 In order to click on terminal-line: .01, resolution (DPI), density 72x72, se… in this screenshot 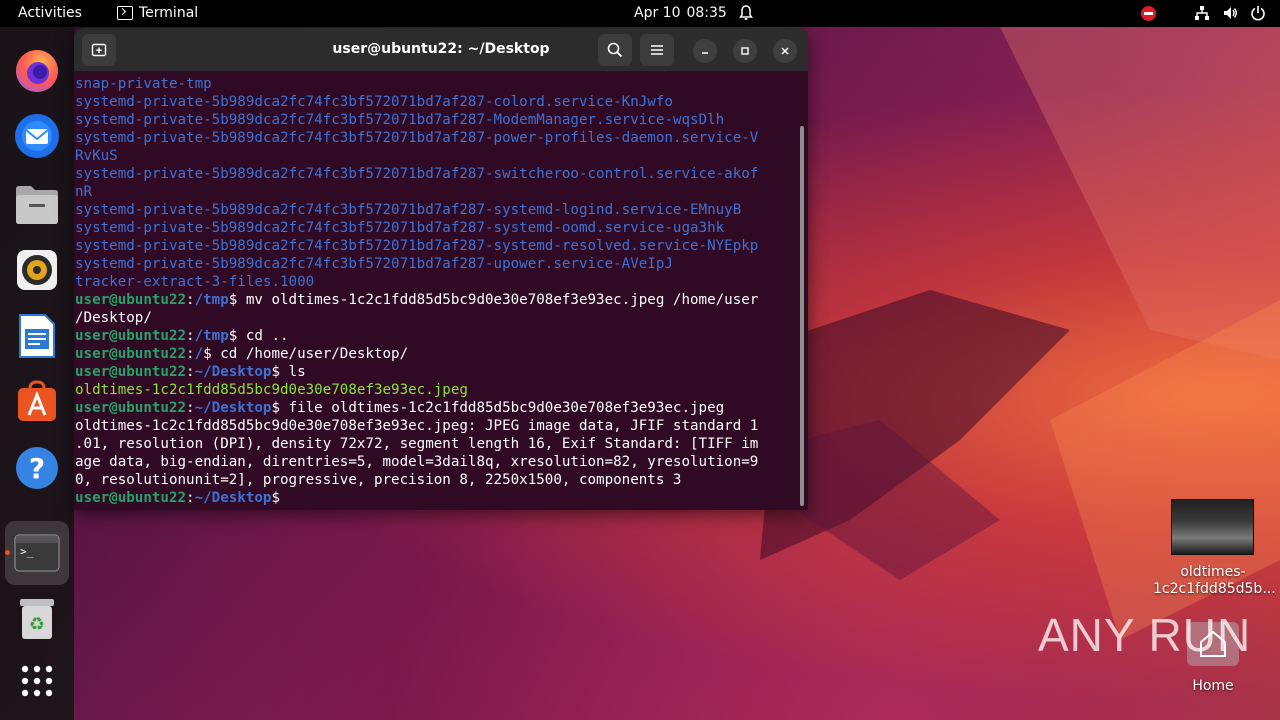, I will do `click(437, 444)`.